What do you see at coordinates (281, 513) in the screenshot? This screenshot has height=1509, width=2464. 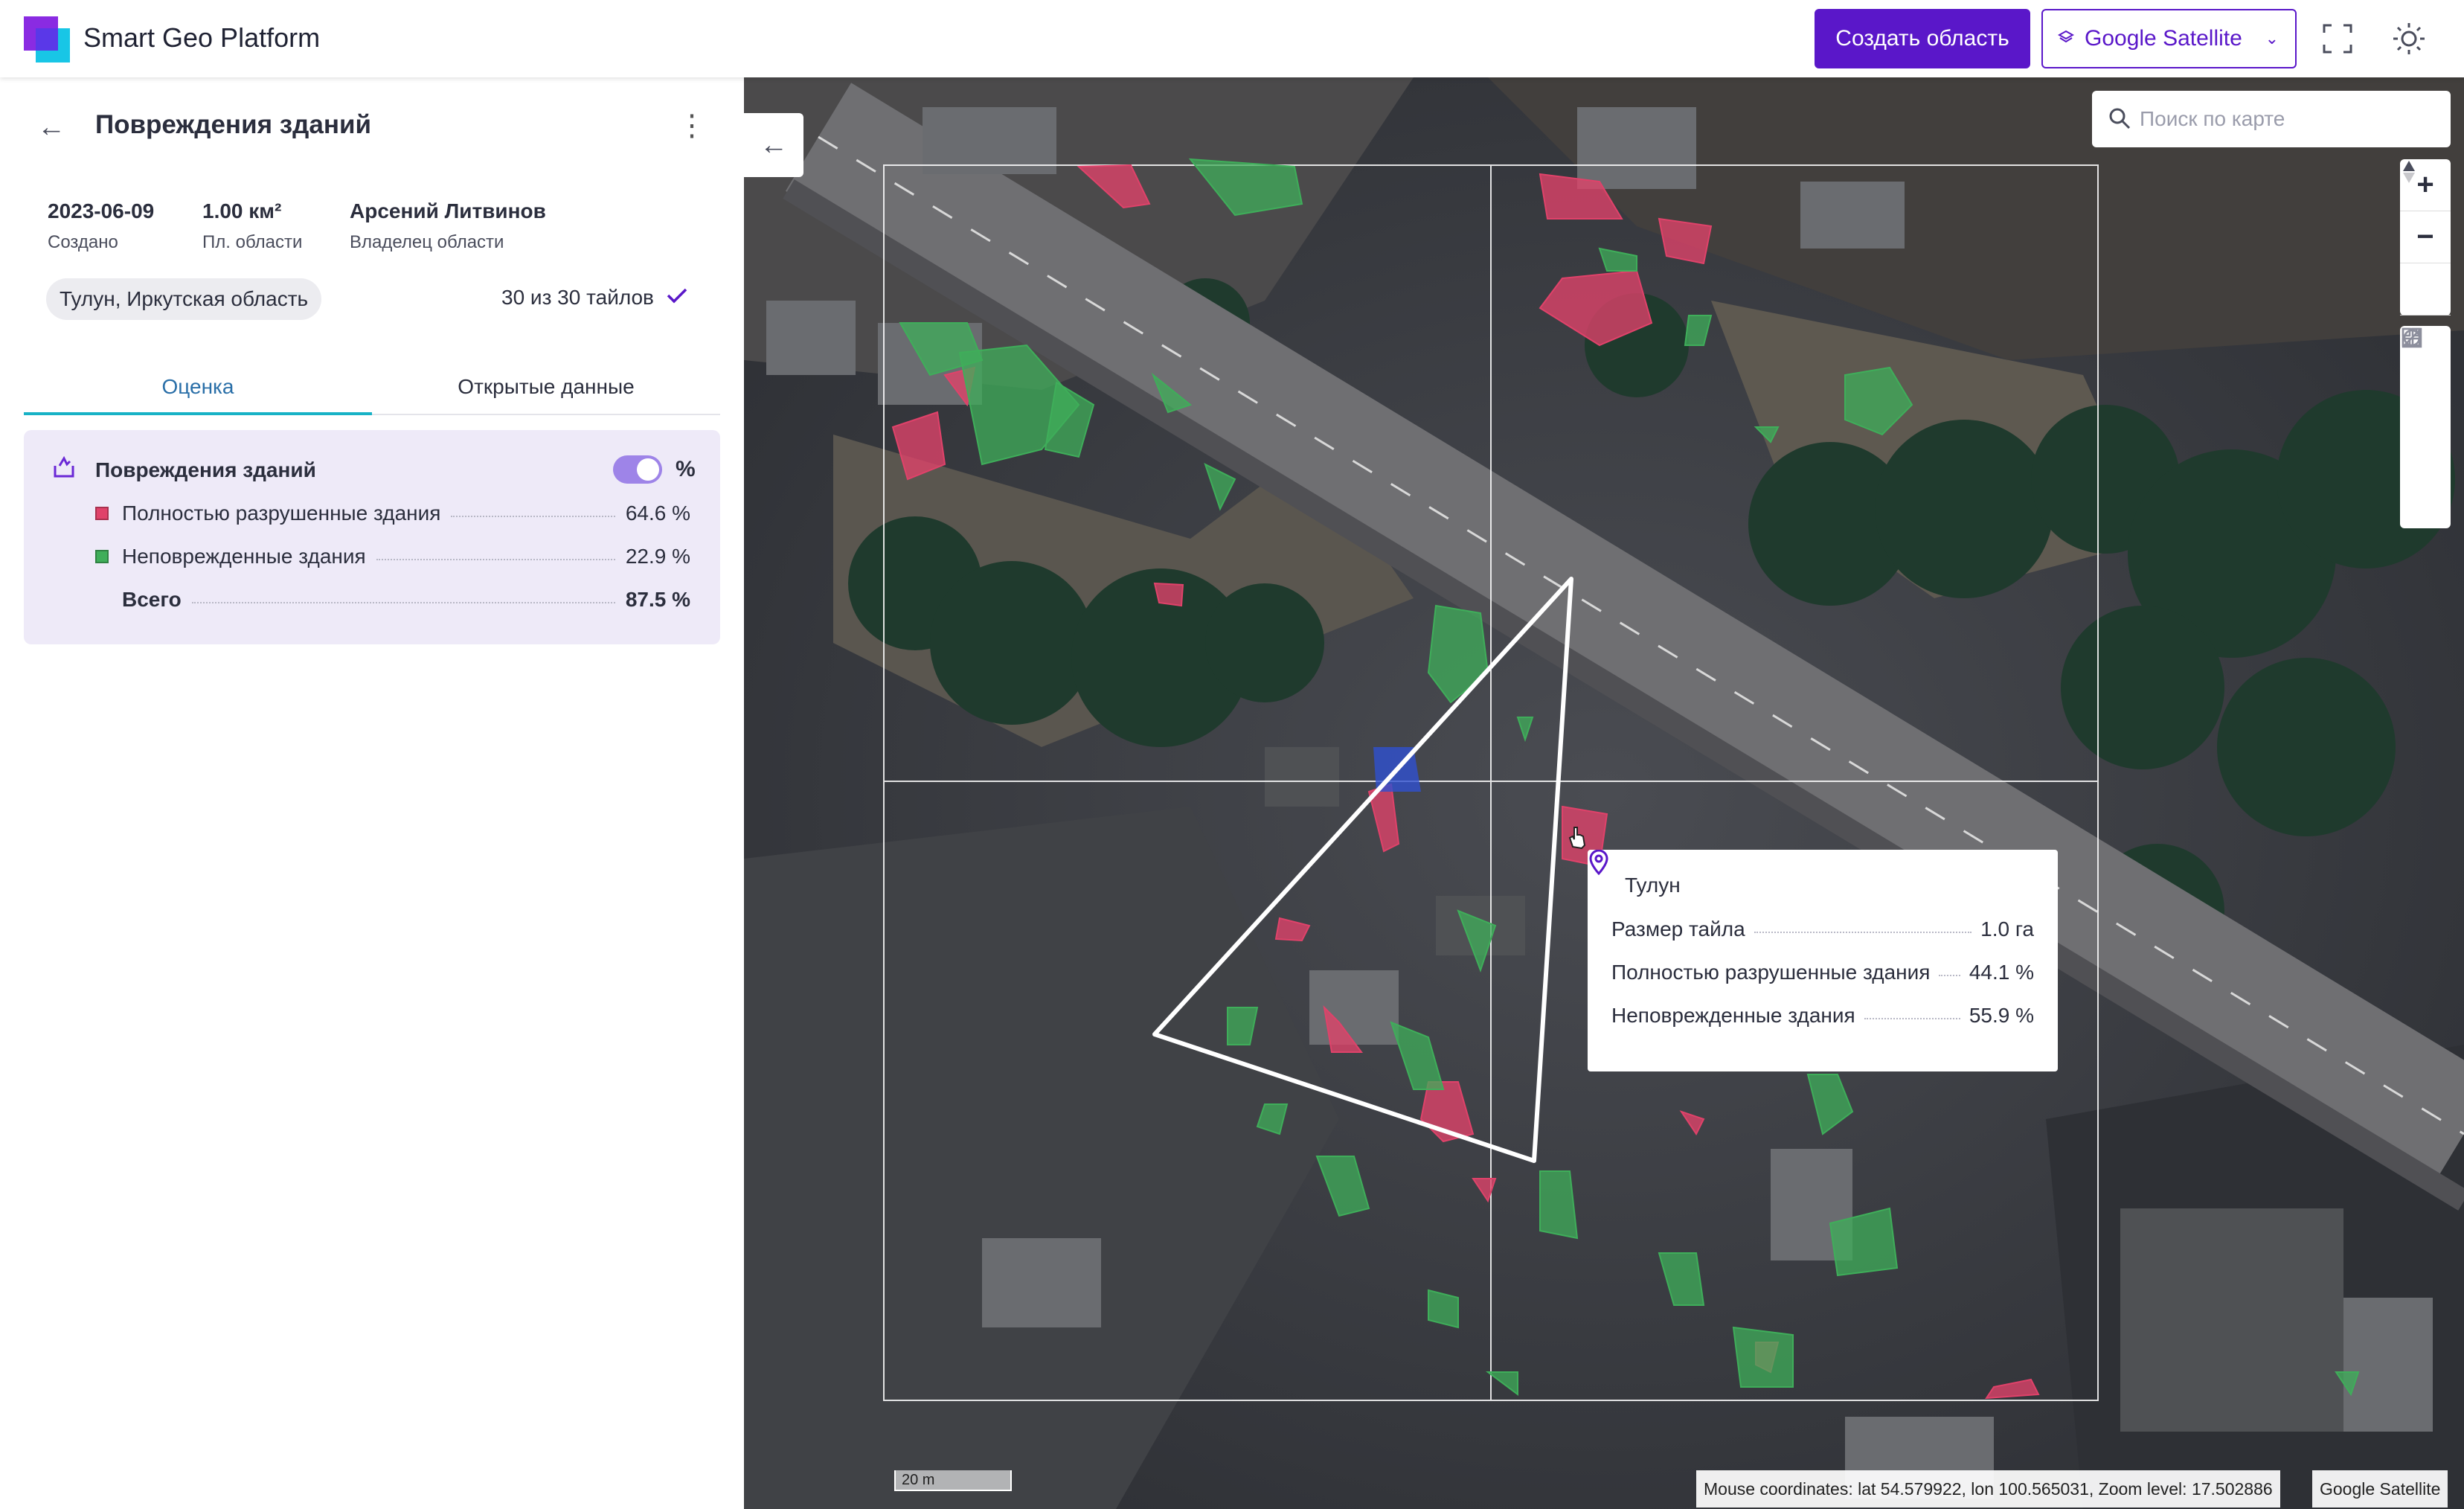 I see `legend-label: Полностью разрушенные здания` at bounding box center [281, 513].